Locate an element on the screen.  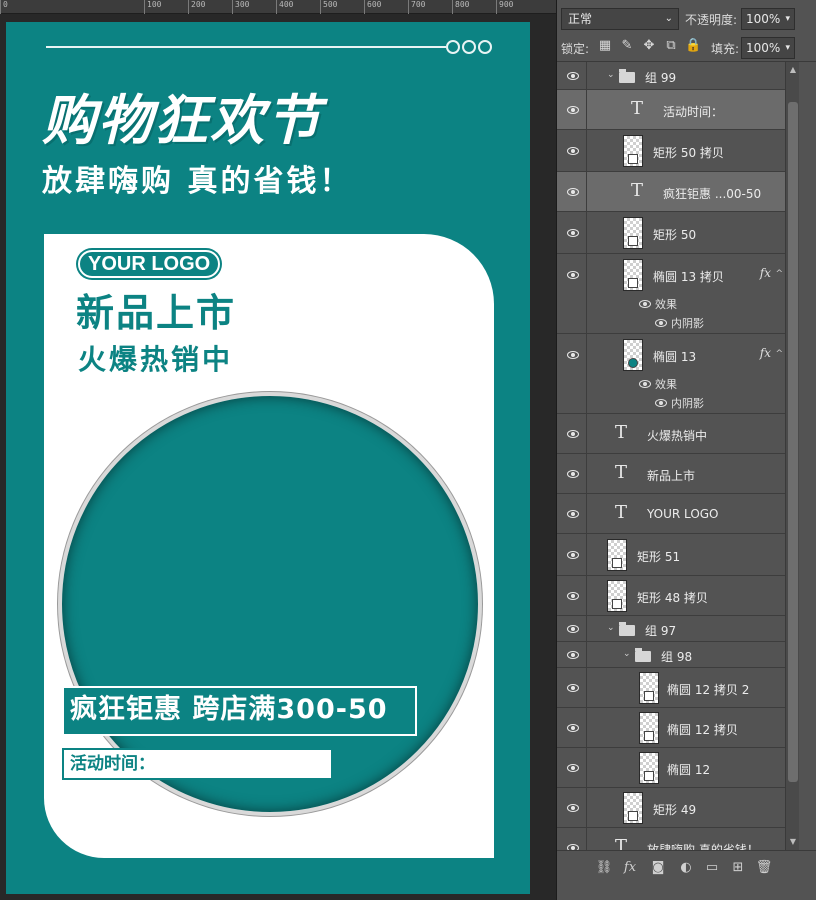
layer-name: 放肆嗨购 真的省钱！ is located at coordinates (703, 846).